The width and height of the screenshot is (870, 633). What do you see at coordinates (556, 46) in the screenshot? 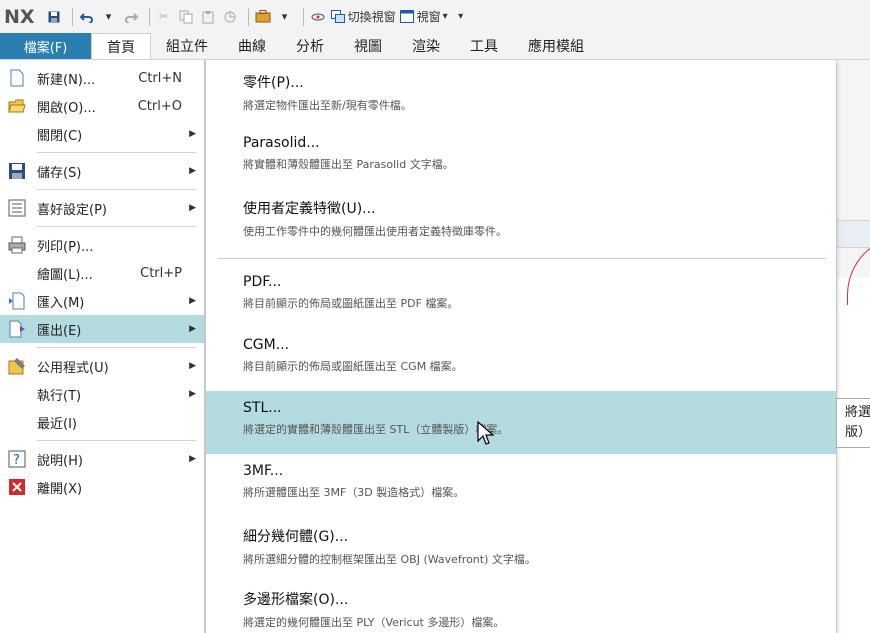
I see `tab-applications: 應用模組` at bounding box center [556, 46].